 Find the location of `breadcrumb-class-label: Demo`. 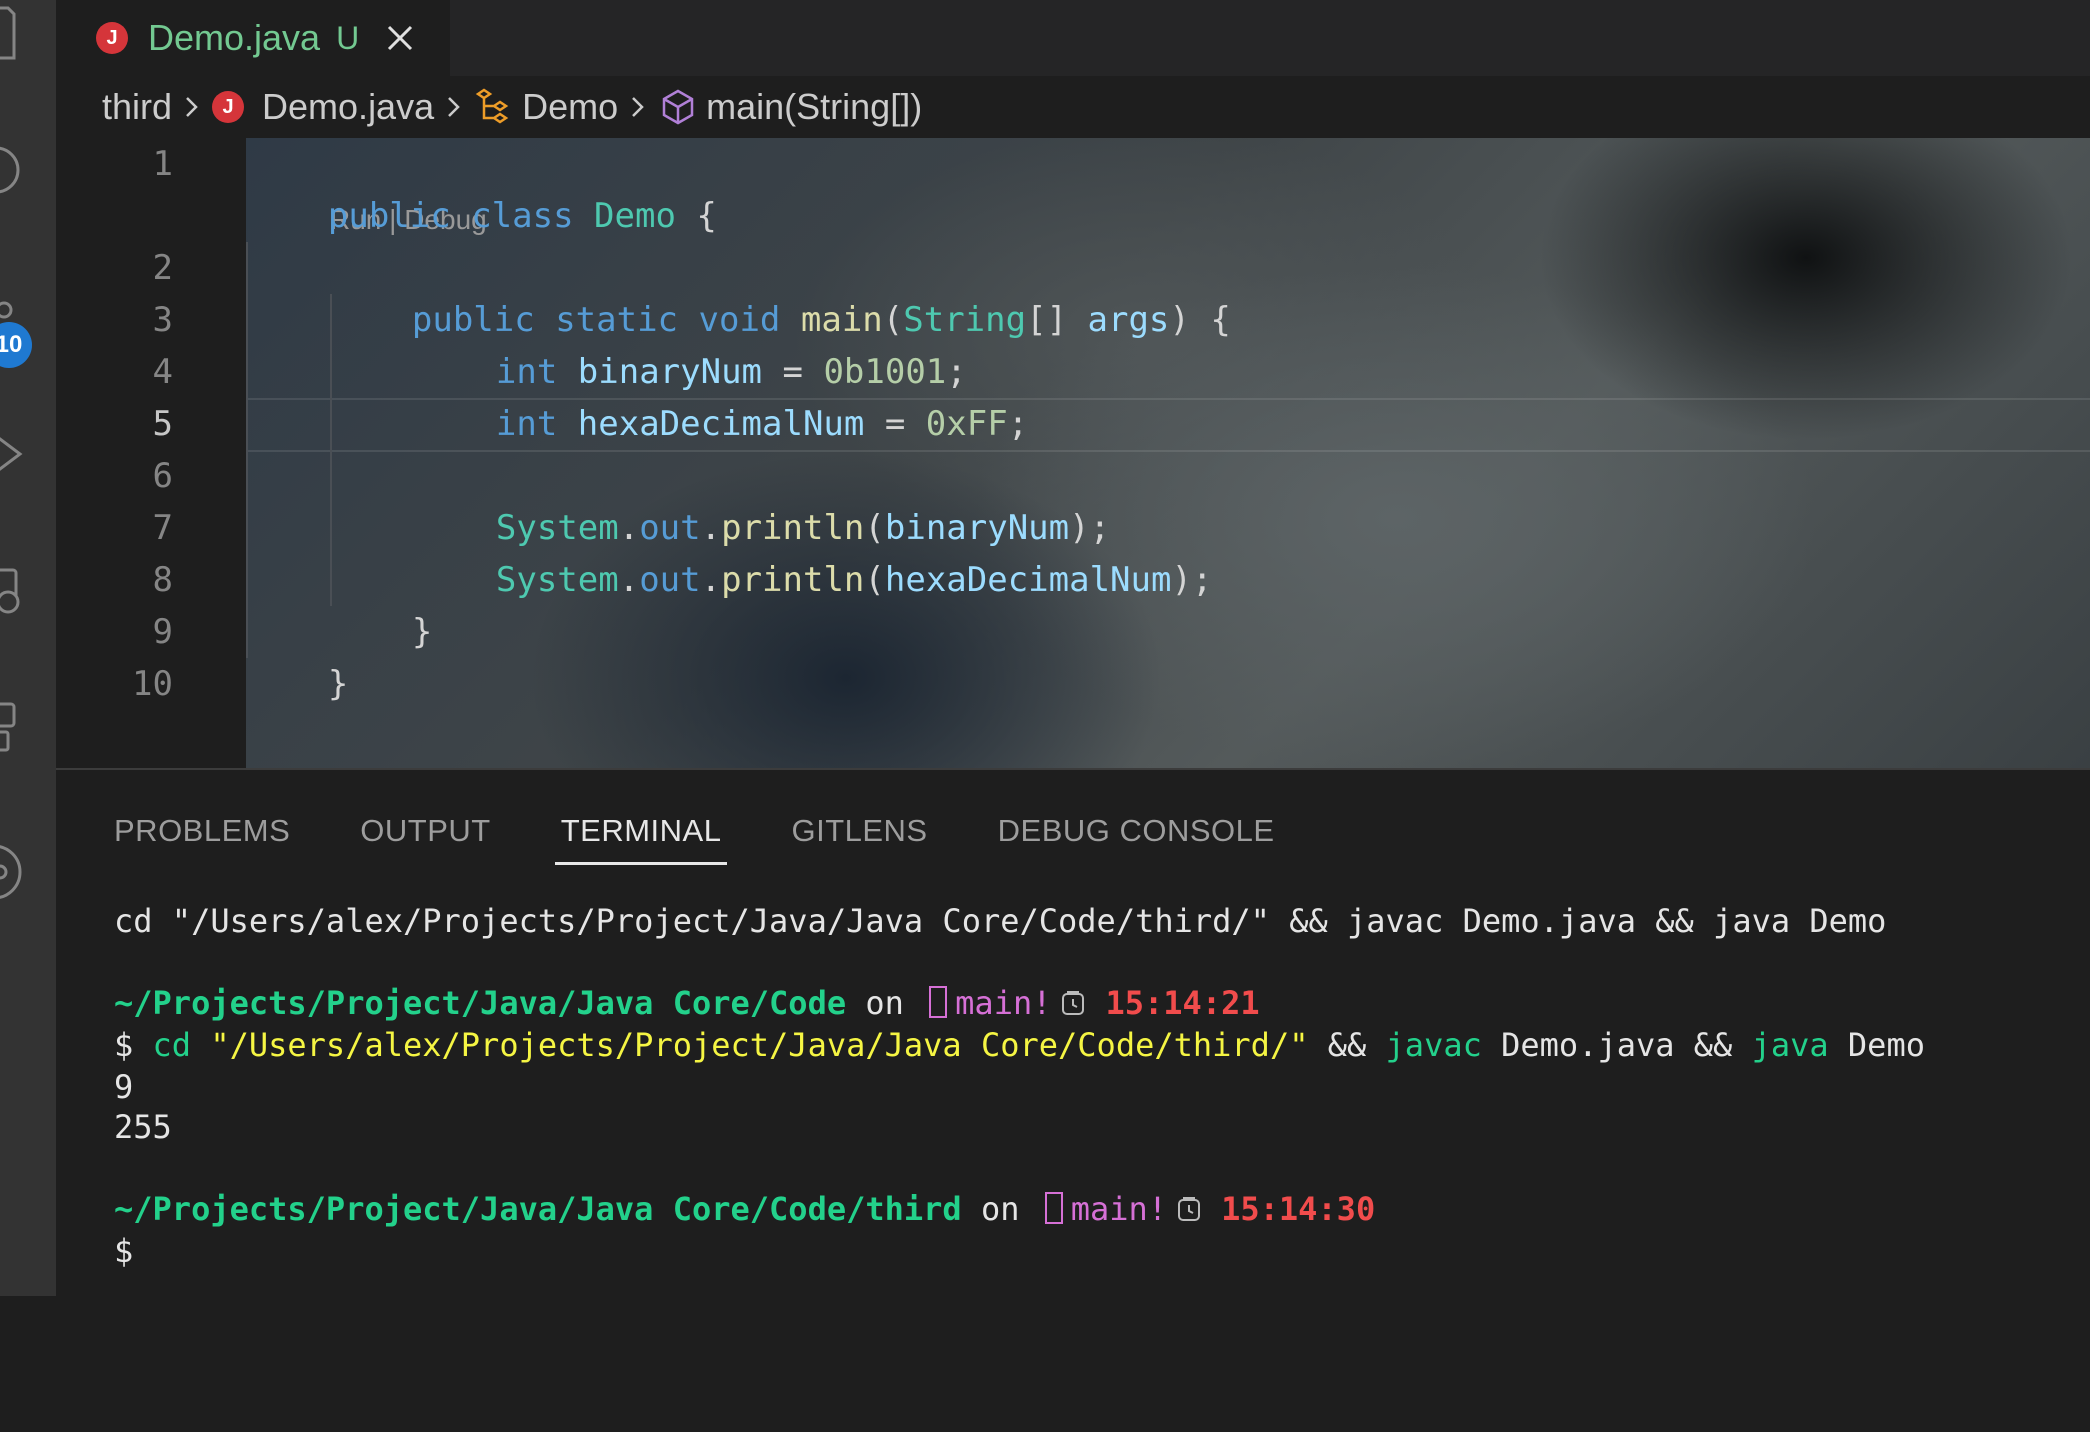

breadcrumb-class-label: Demo is located at coordinates (570, 106).